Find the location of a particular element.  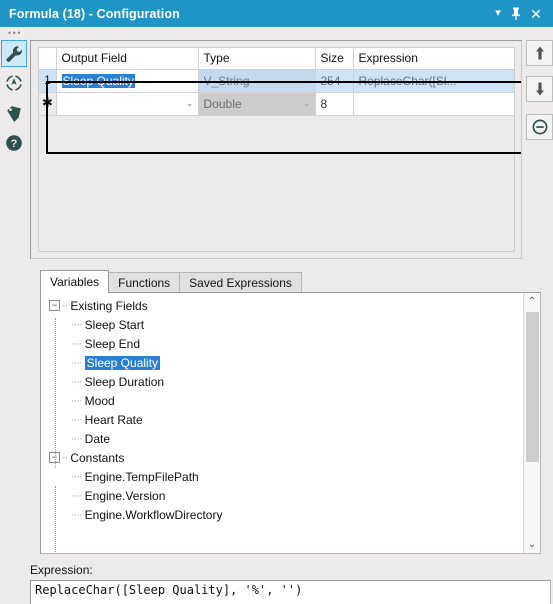

tab-variables: Variables is located at coordinates (75, 281).